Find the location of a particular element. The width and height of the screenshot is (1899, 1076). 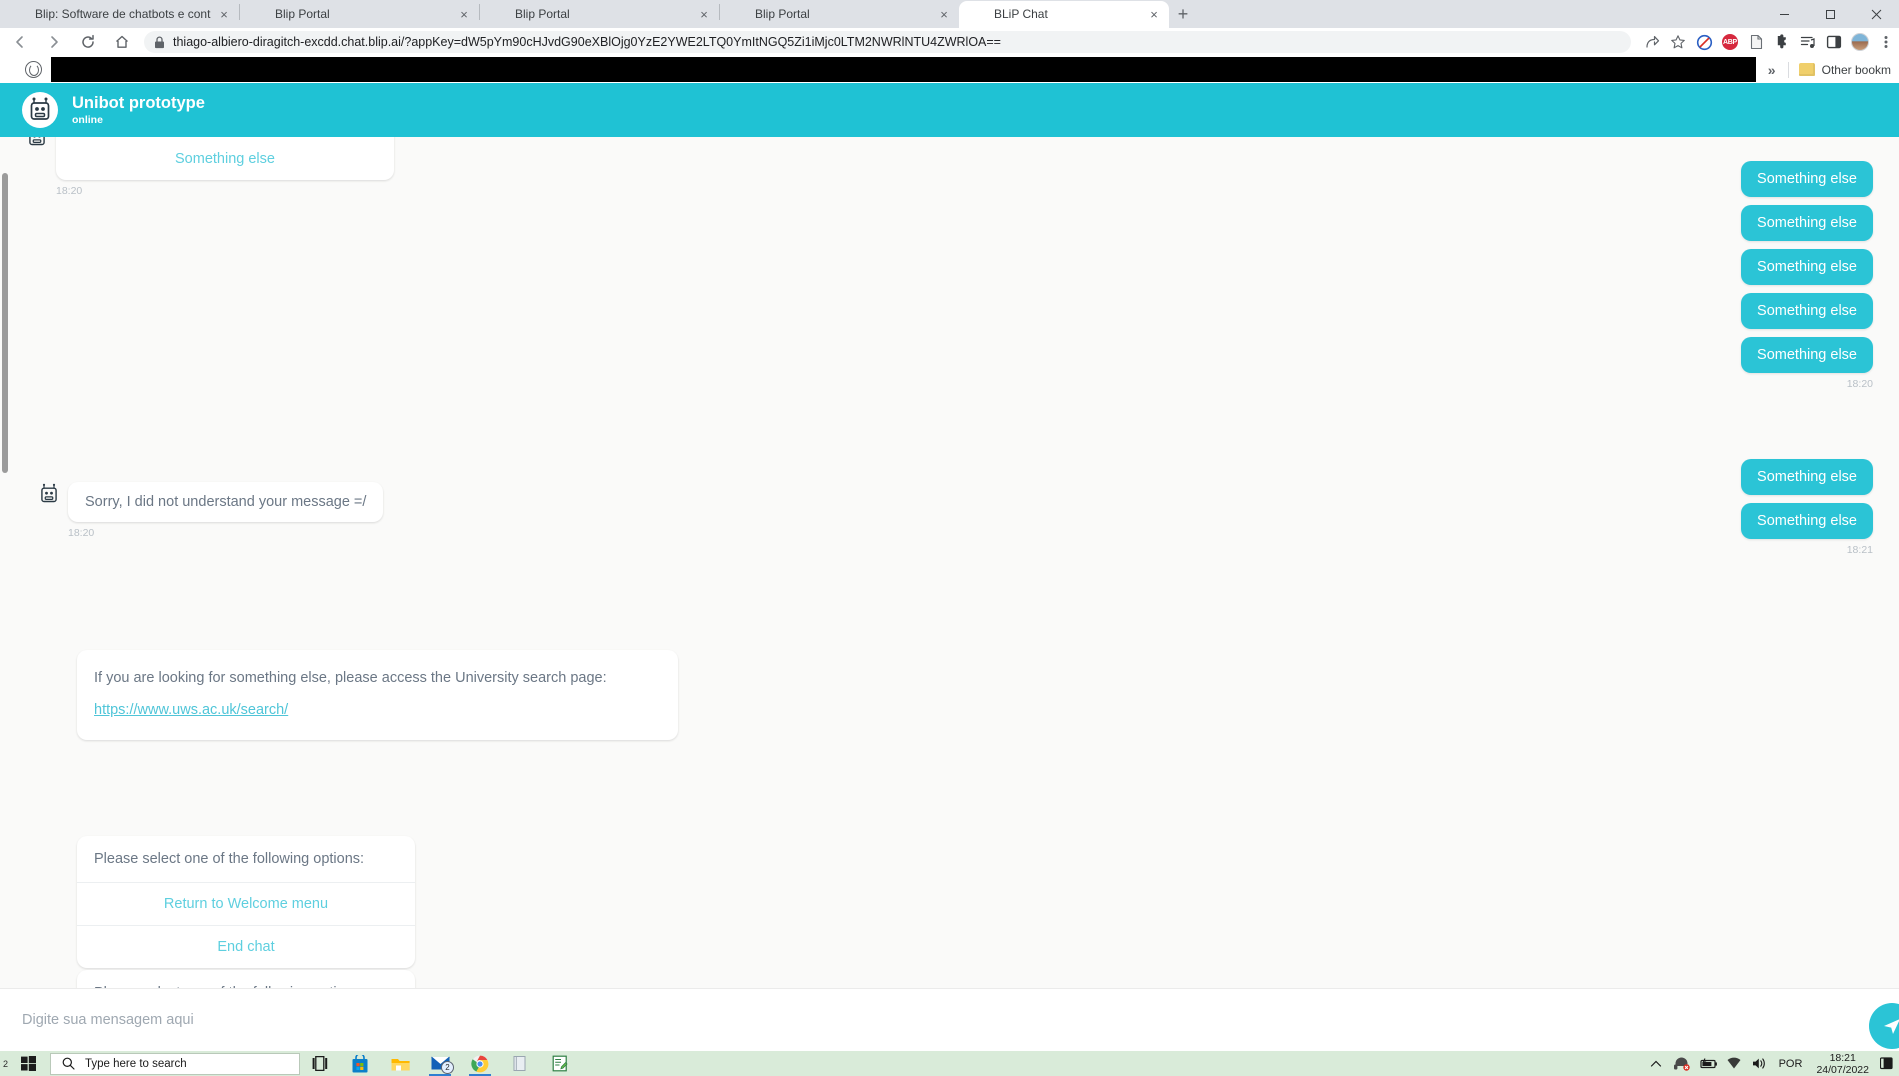

bookmarks-bar: » Other bookm is located at coordinates (949, 69).